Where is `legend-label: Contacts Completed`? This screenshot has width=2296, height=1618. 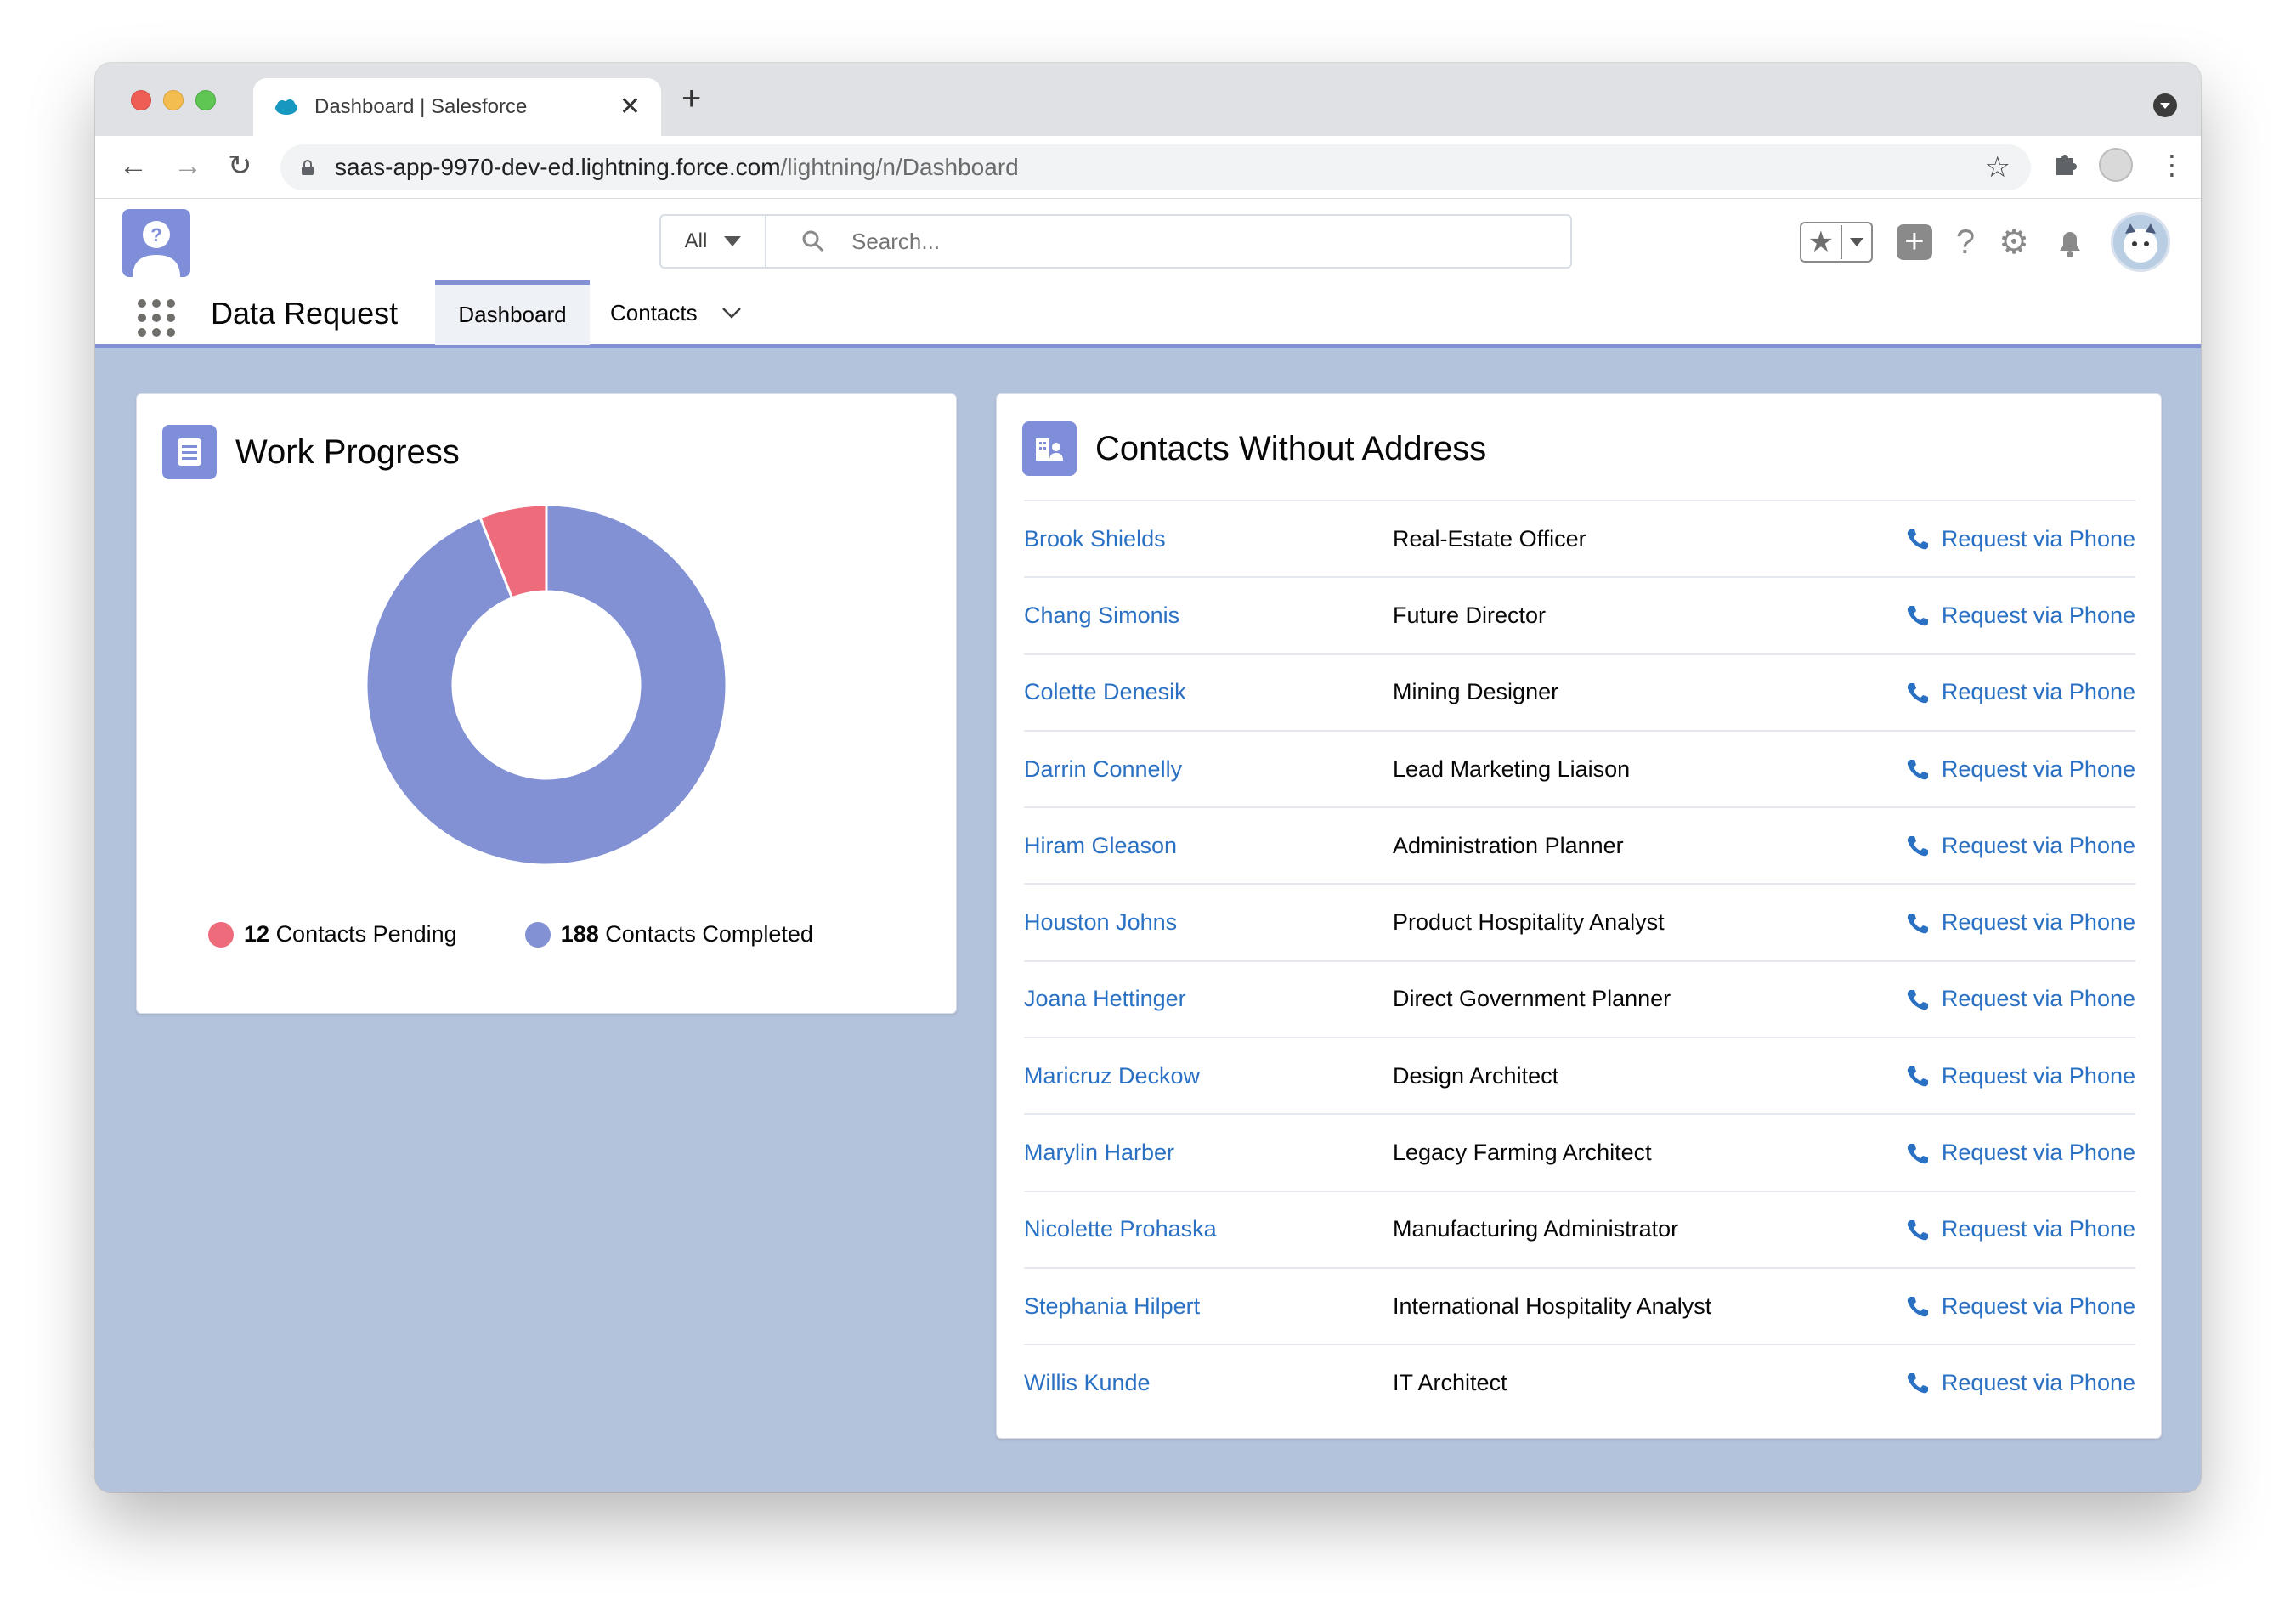
legend-label: Contacts Completed is located at coordinates (709, 934).